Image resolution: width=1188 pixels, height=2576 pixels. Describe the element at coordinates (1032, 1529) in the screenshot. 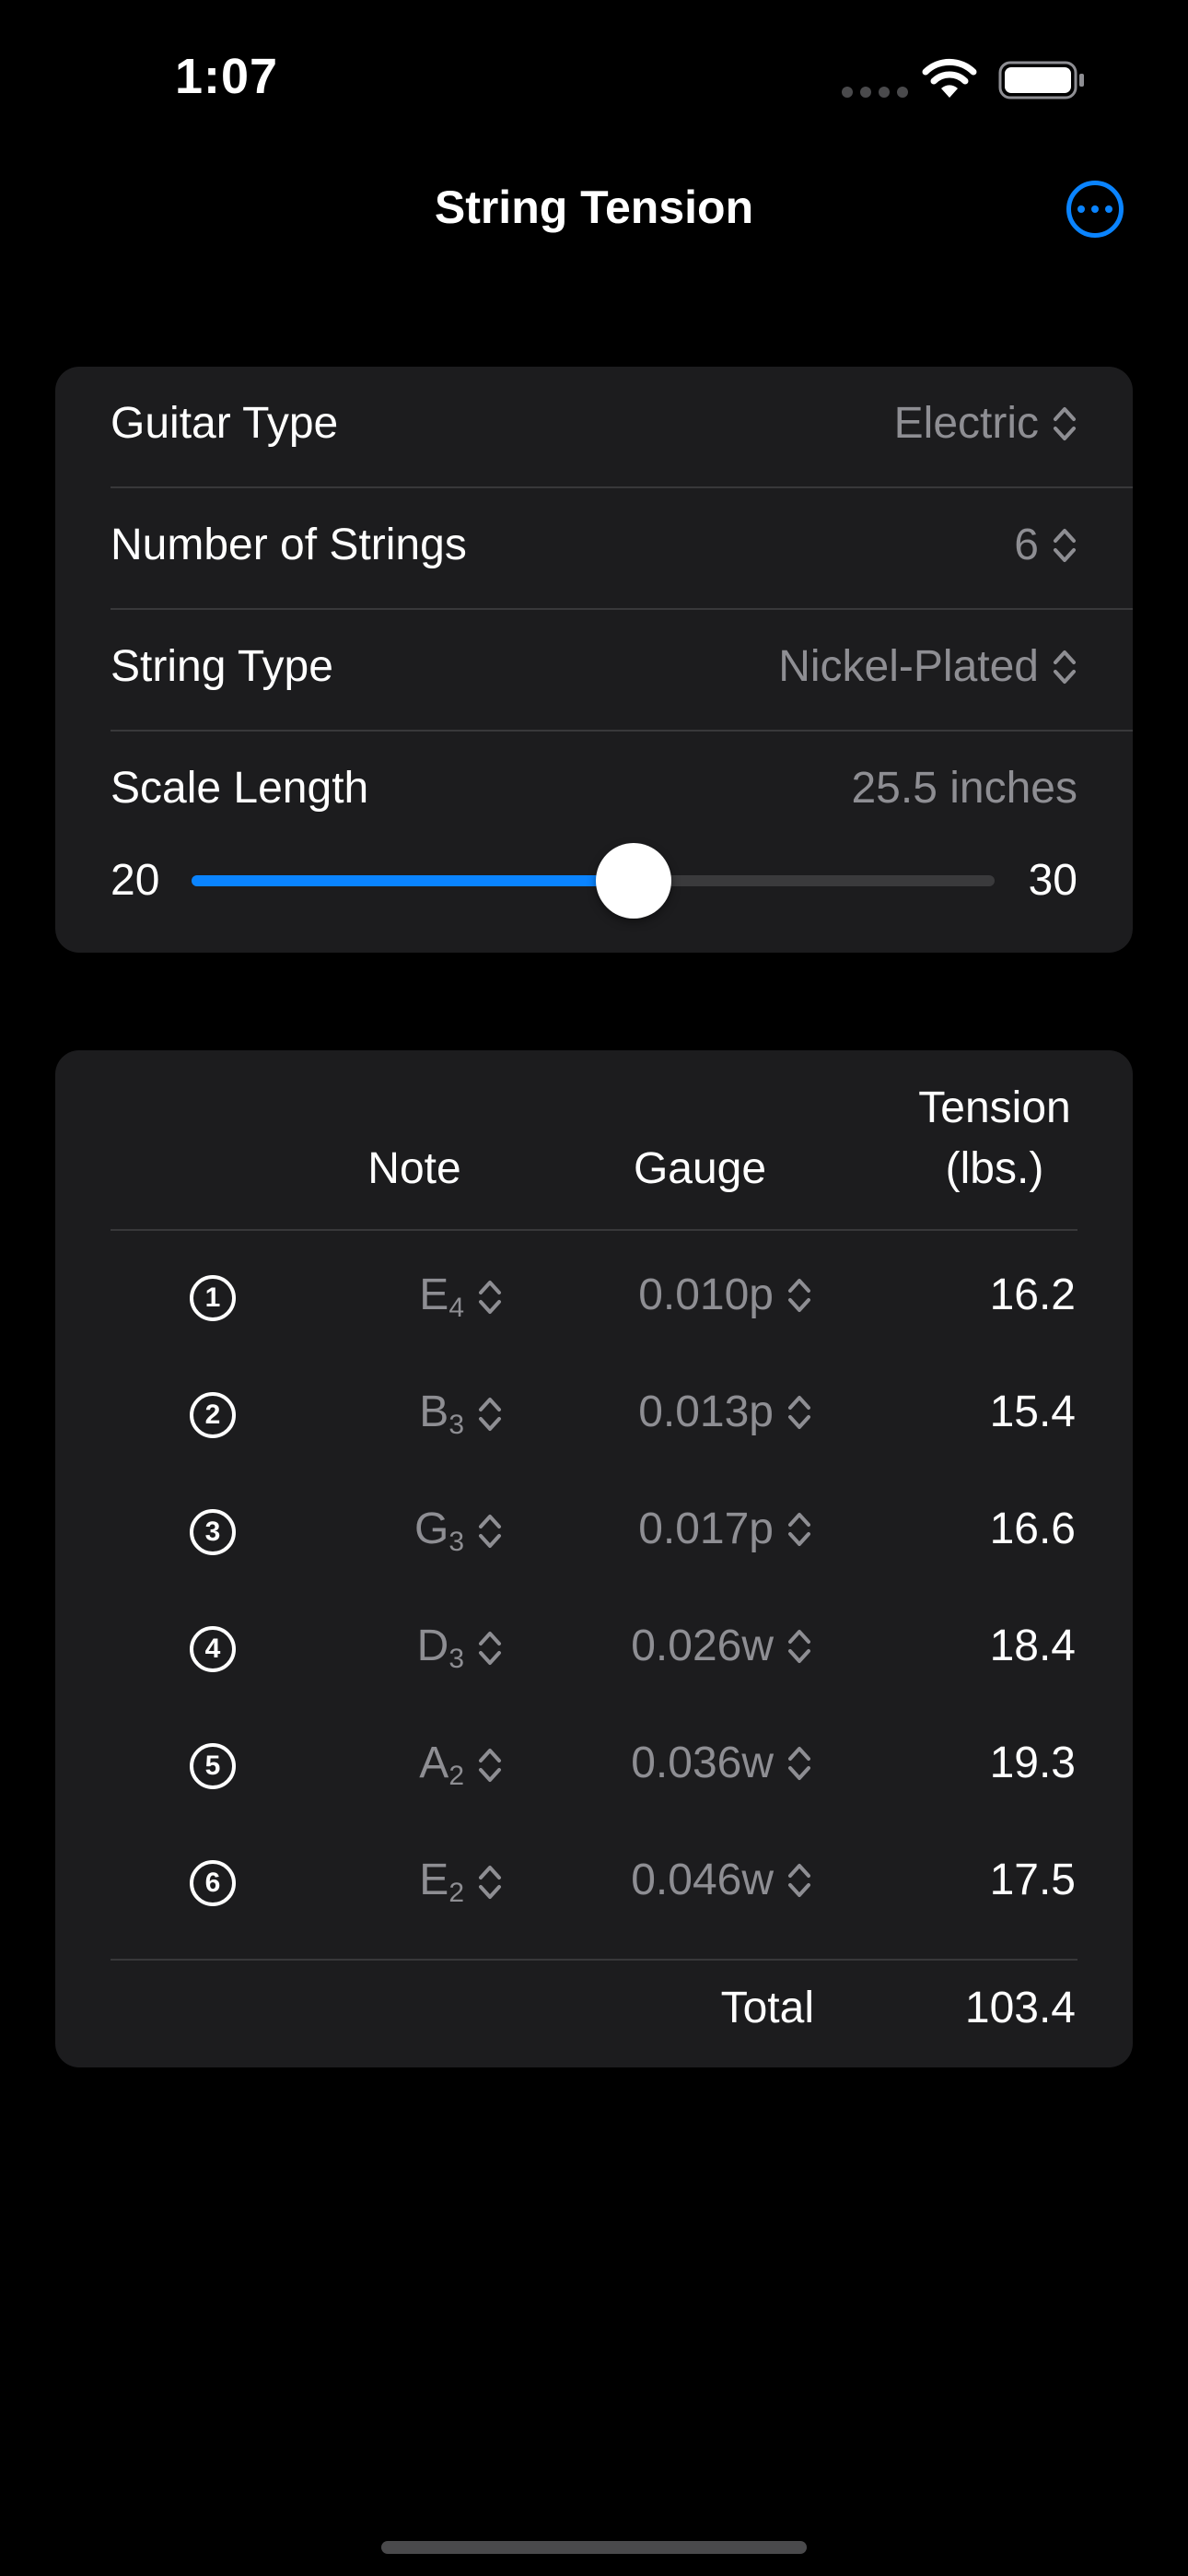

I see `tension-value: 16.6` at that location.